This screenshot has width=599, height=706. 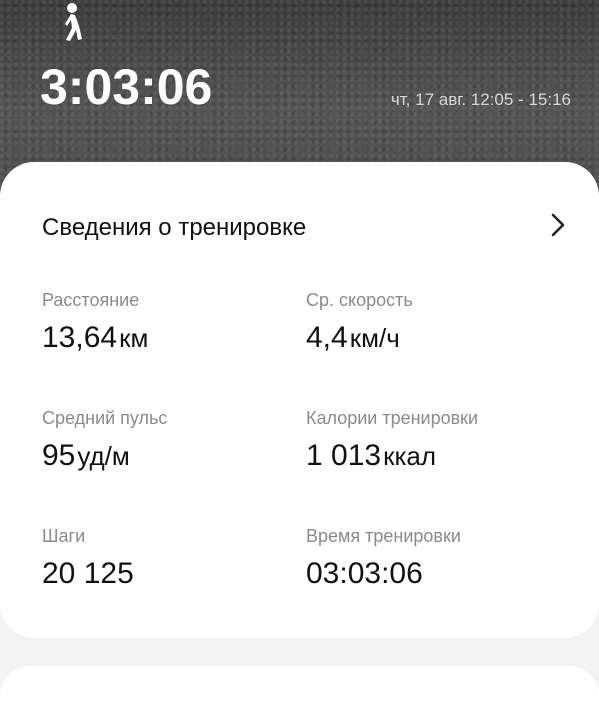 I want to click on stat-label: Шаги, so click(x=64, y=536).